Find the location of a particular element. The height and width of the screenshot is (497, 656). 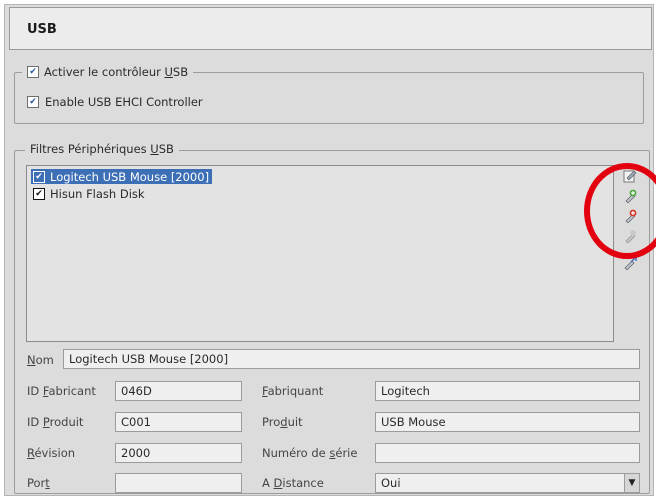

move-filter-icon is located at coordinates (630, 263).